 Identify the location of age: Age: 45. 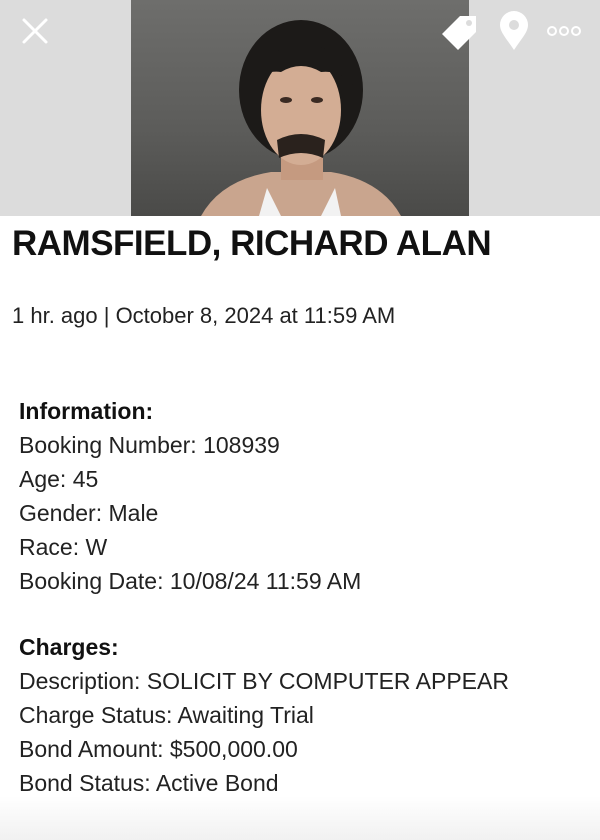
(59, 479).